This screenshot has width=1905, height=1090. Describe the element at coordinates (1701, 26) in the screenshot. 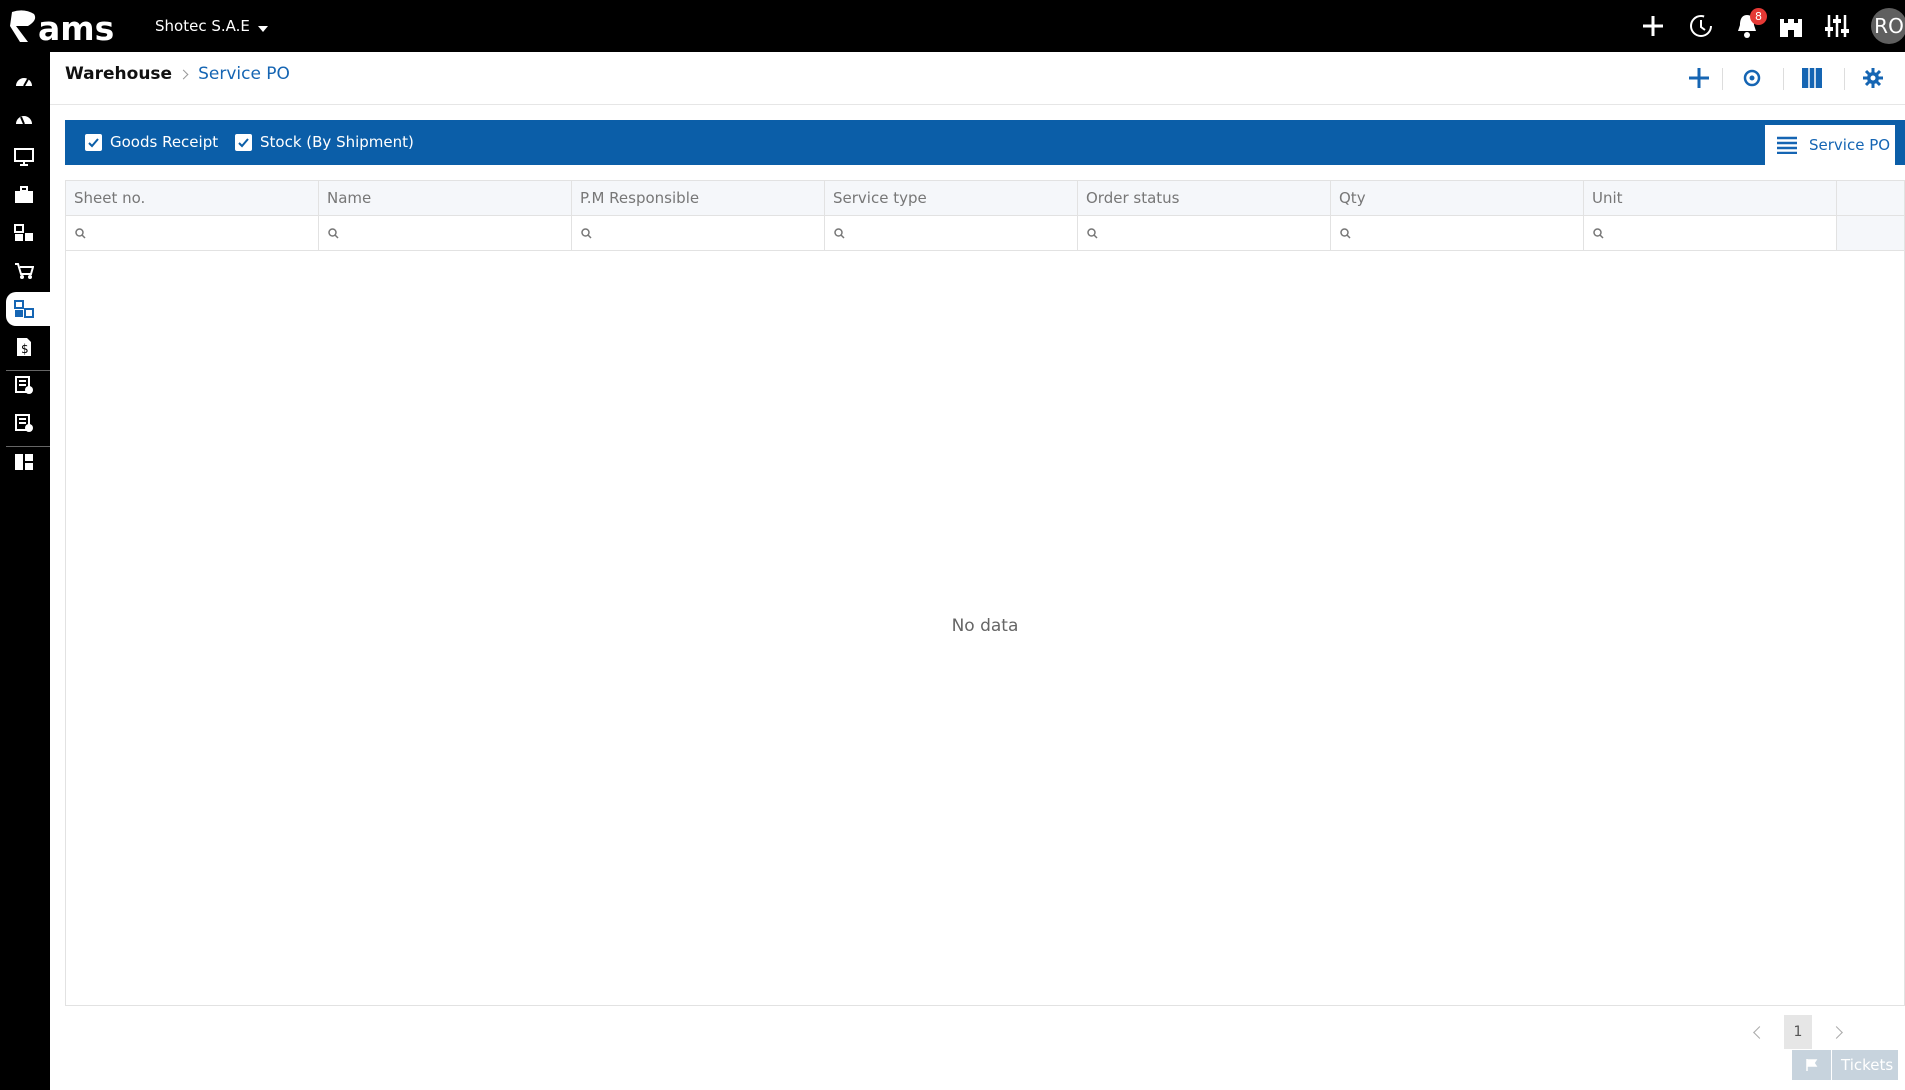

I see `history-icon` at that location.